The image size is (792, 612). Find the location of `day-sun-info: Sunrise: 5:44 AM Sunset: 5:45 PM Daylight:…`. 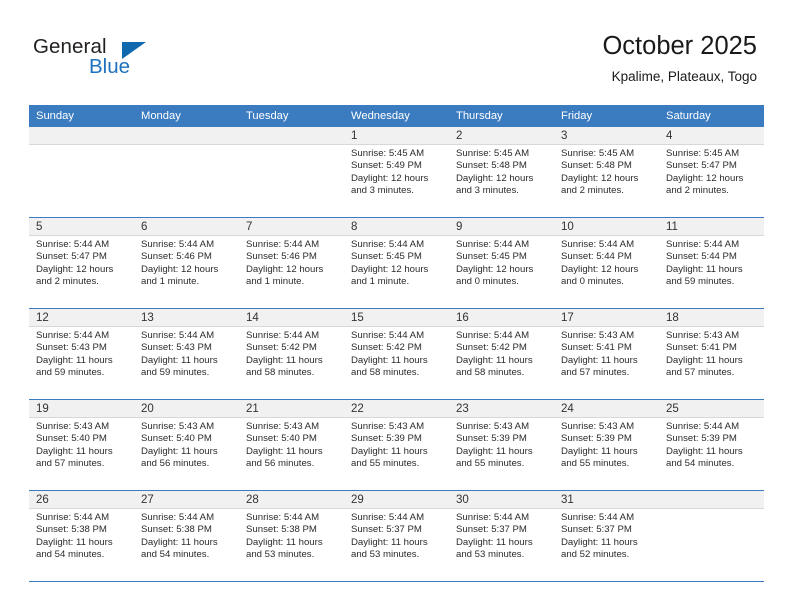

day-sun-info: Sunrise: 5:44 AM Sunset: 5:45 PM Daylight:… is located at coordinates (396, 262).